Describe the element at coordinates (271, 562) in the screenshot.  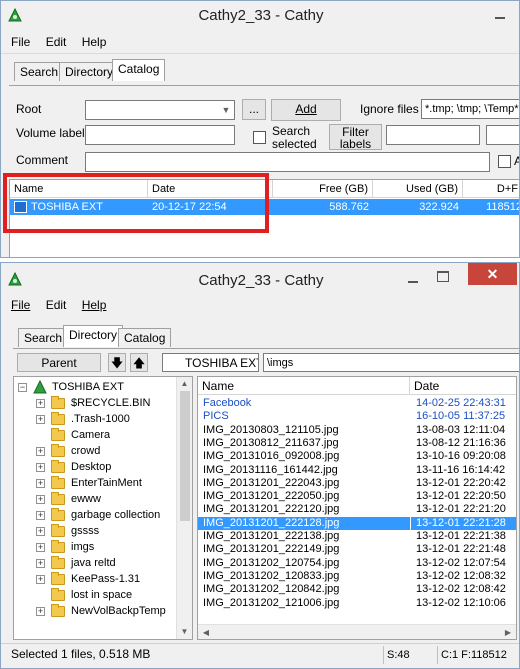
I see `file-name: IMG_20131202_120754.jpg` at that location.